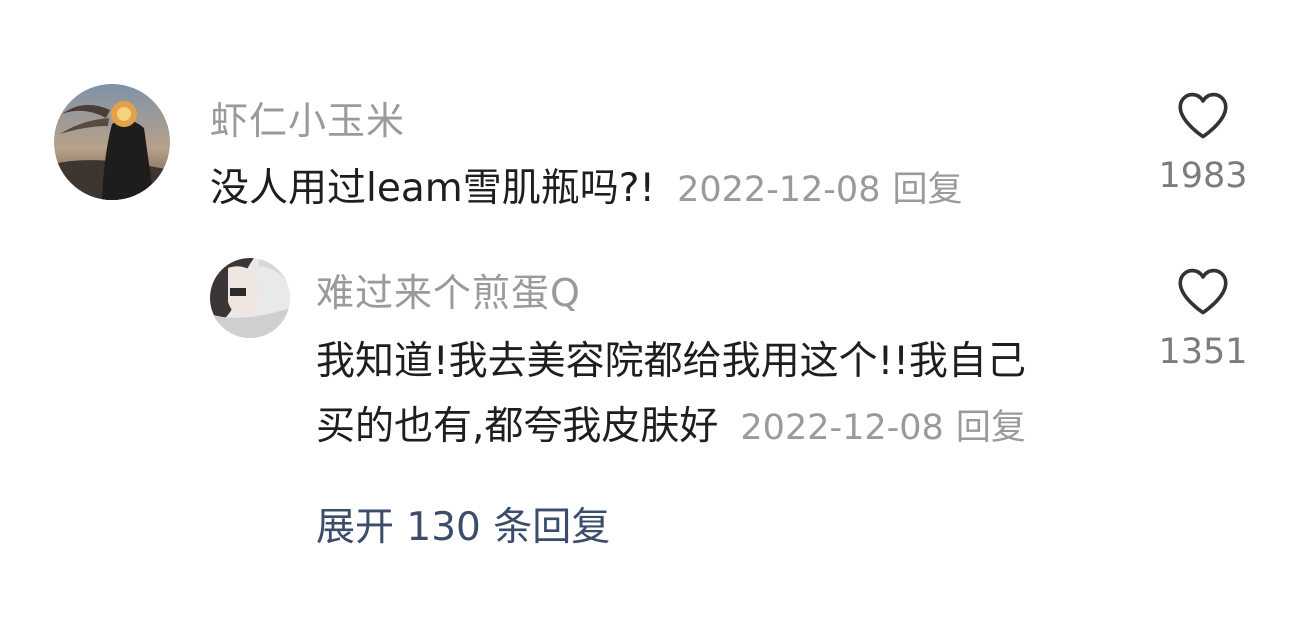  I want to click on reply-text-line-1: 我知道!我去美容院都给我用这个!!我自己, so click(671, 361).